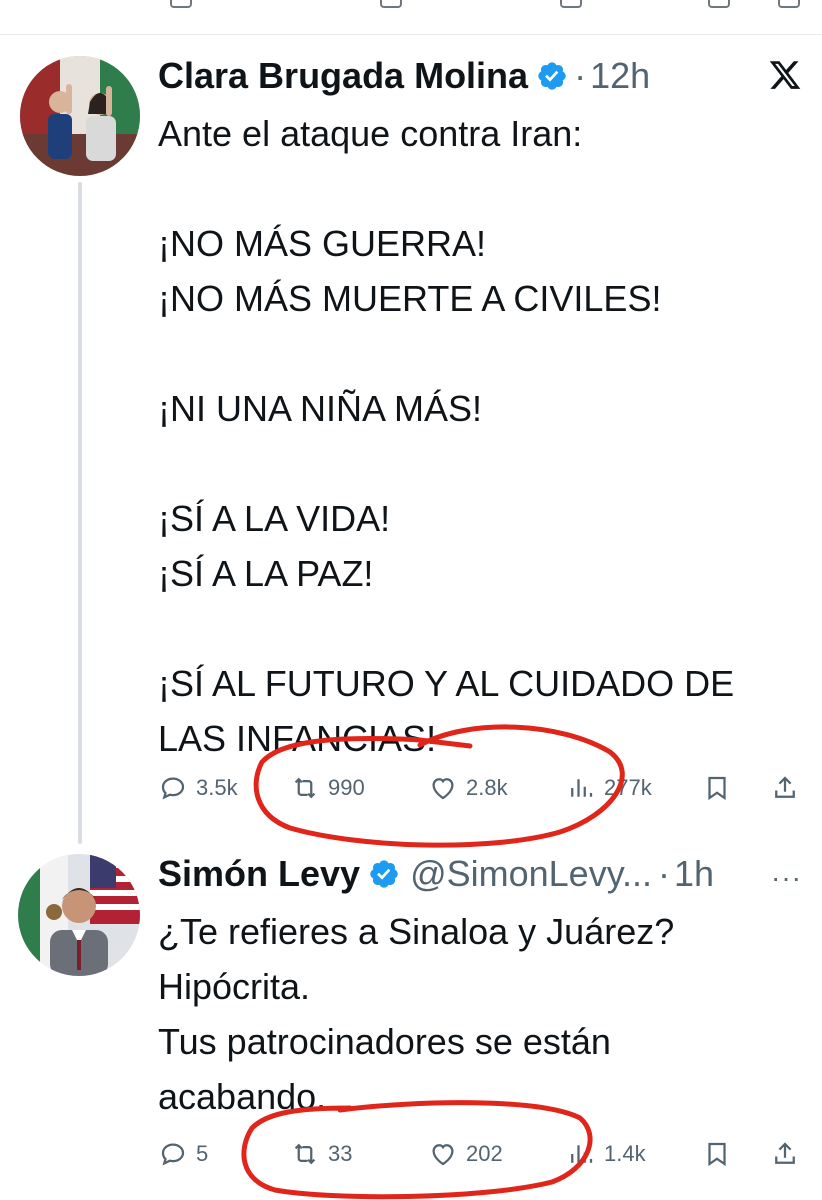  I want to click on reply-button: 5, so click(183, 1154).